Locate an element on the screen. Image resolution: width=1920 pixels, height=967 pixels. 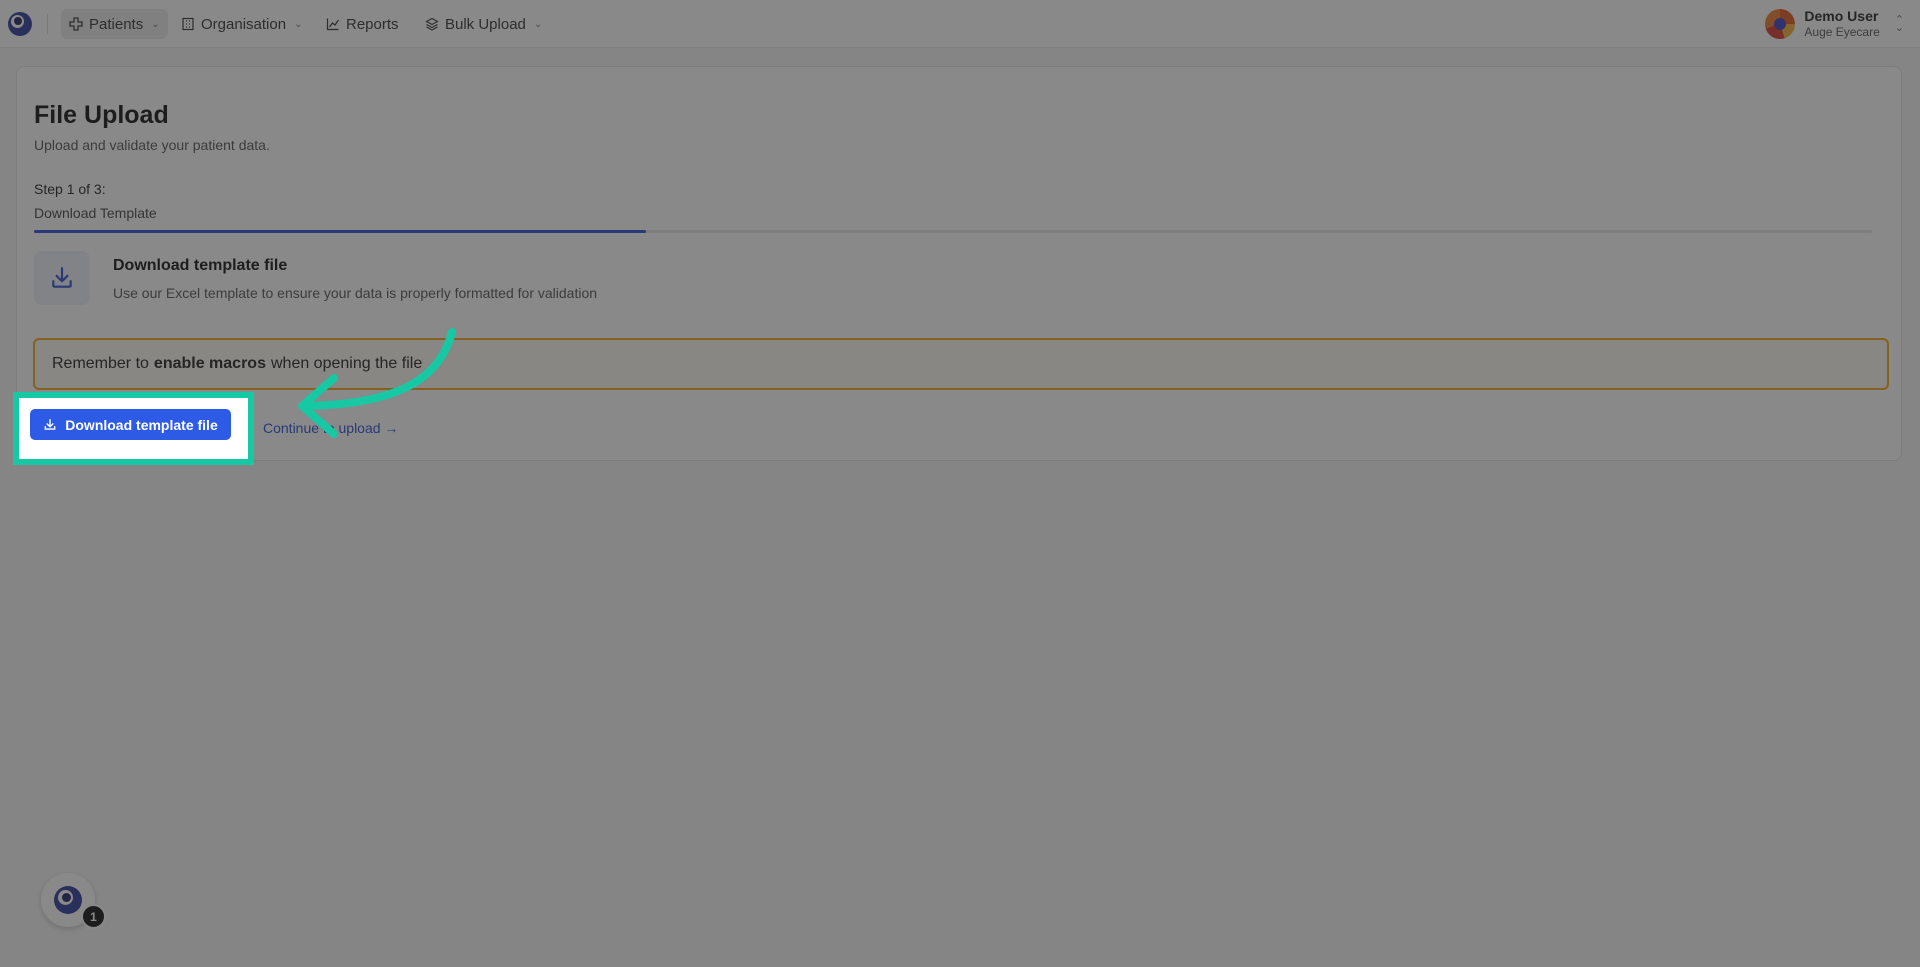
tutorial-arrow-icon is located at coordinates (377, 383).